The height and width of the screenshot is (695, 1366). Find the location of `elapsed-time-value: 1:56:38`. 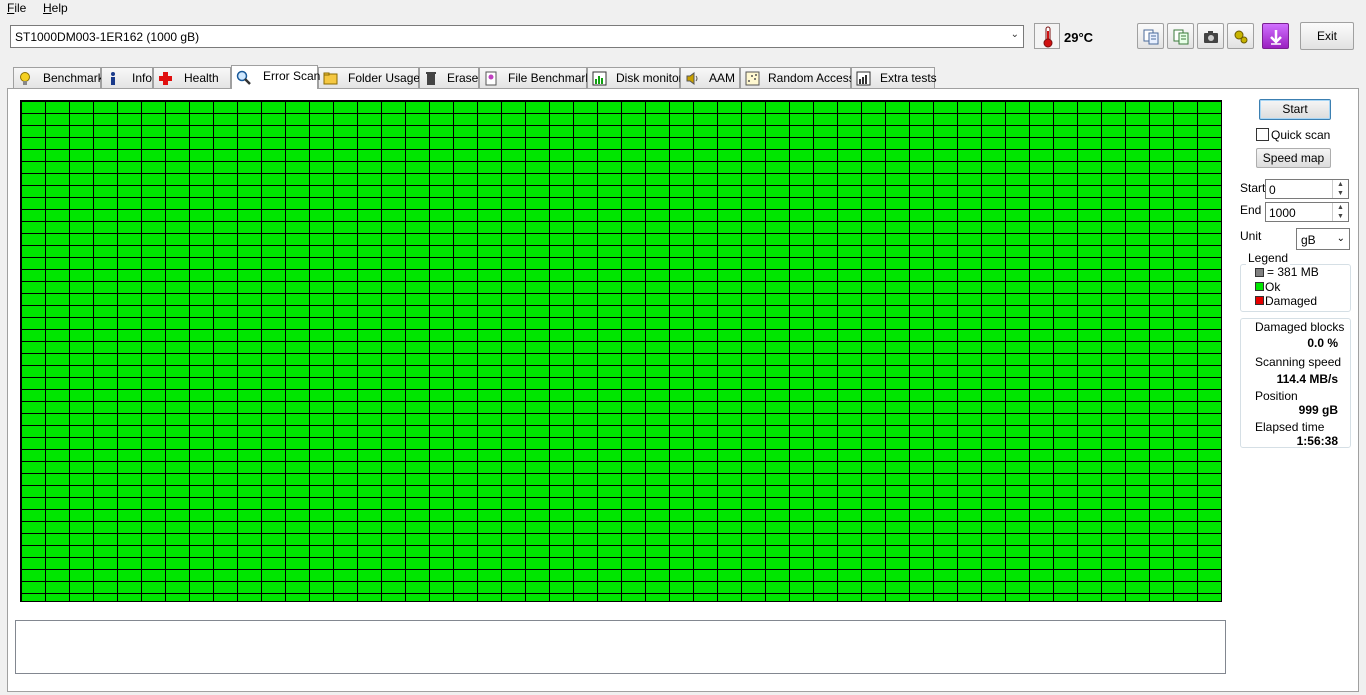

elapsed-time-value: 1:56:38 is located at coordinates (1317, 441).